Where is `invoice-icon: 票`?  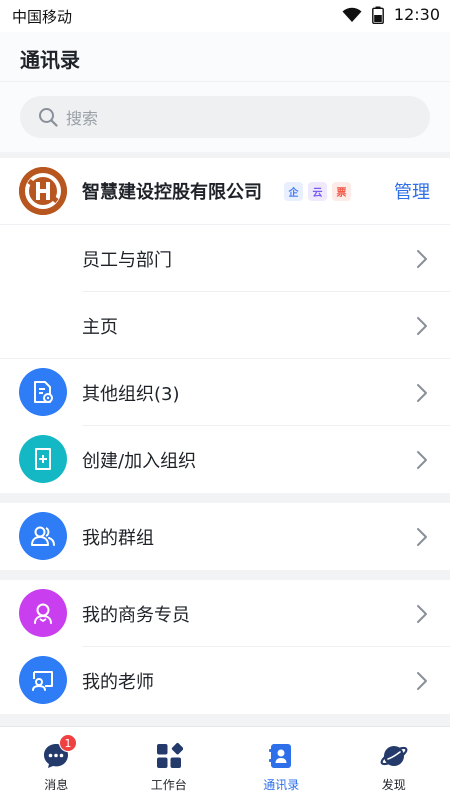 invoice-icon: 票 is located at coordinates (341, 191).